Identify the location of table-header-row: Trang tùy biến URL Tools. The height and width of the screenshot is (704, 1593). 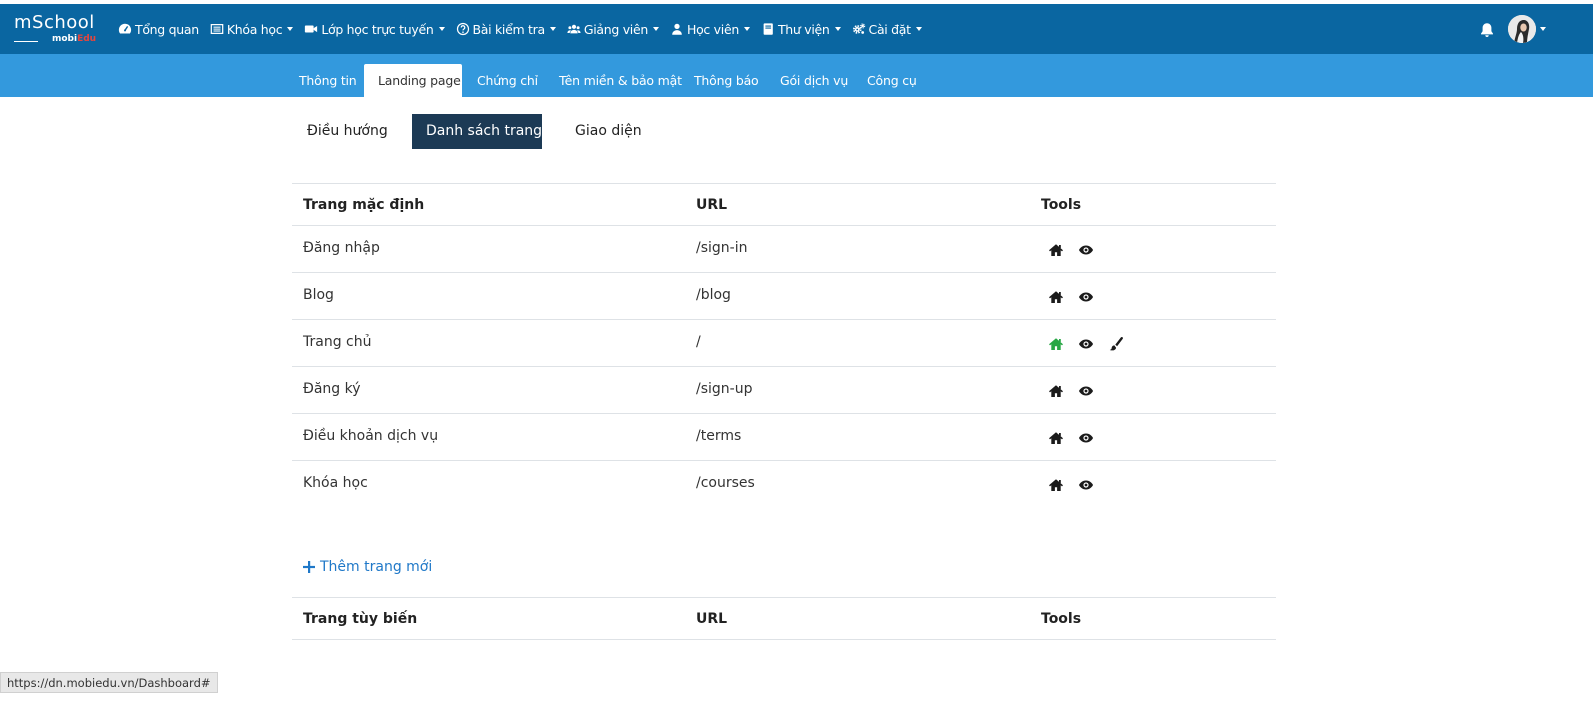
(784, 618).